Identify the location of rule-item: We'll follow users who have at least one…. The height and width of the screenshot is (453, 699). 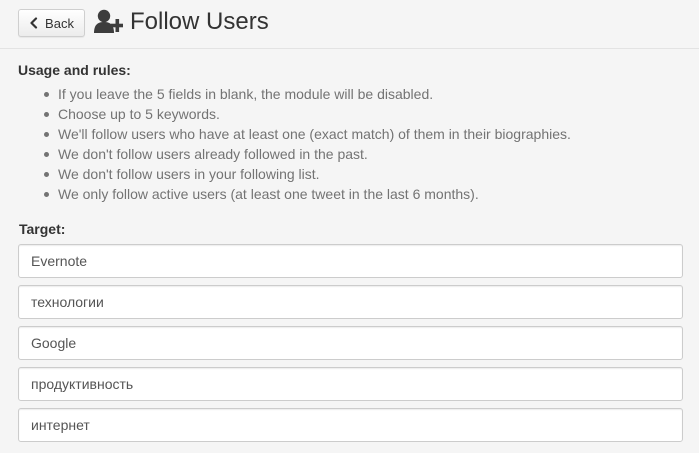
(353, 134).